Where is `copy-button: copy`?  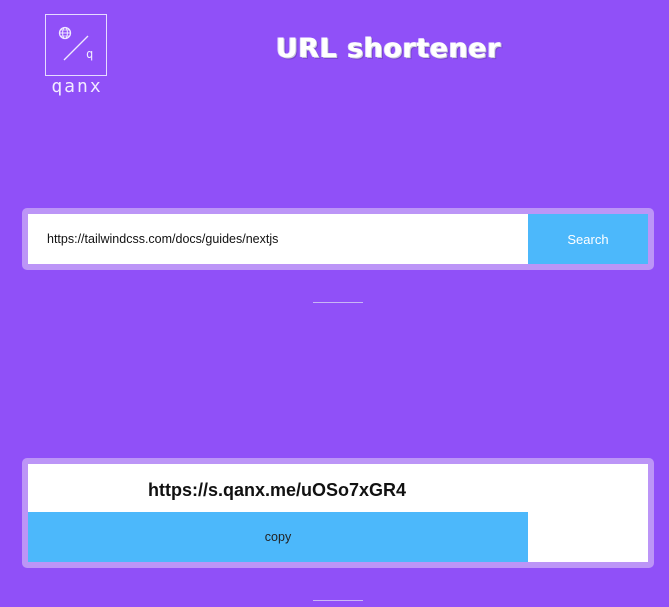 copy-button: copy is located at coordinates (278, 537).